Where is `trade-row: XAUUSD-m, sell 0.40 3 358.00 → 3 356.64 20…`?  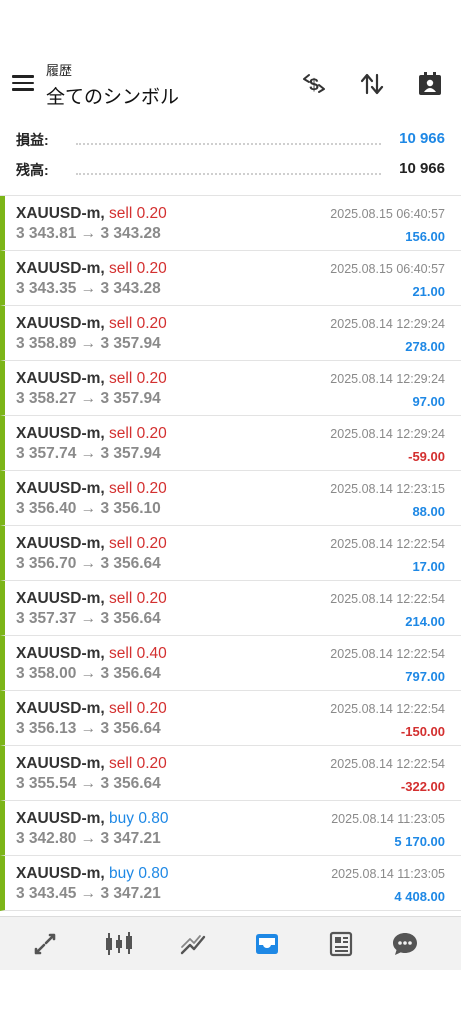
trade-row: XAUUSD-m, sell 0.40 3 358.00 → 3 356.64 20… is located at coordinates (230, 663).